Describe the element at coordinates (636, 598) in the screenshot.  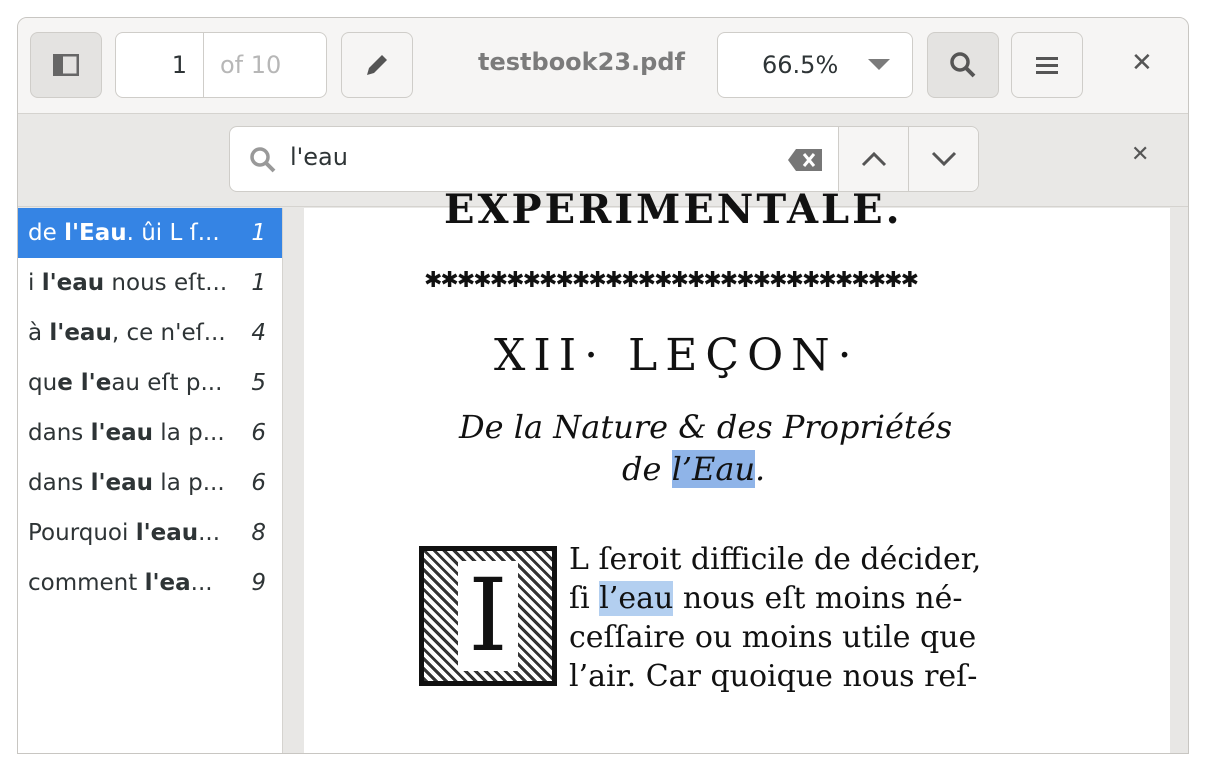
I see `search-highlight: l’eau` at that location.